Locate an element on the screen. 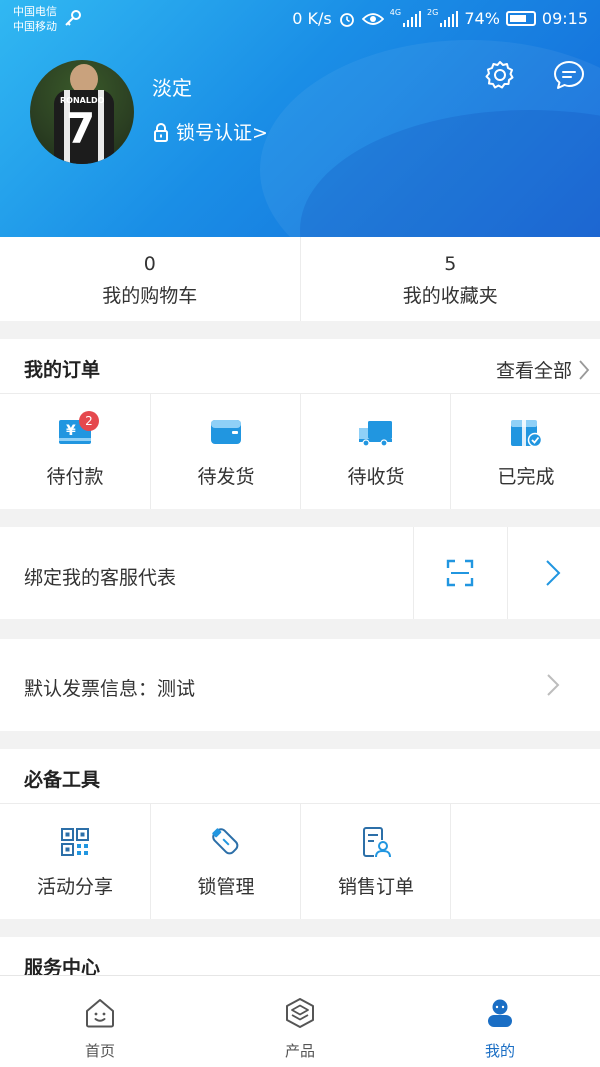  invoice-row: 默认发票信息：测试 is located at coordinates (300, 685).